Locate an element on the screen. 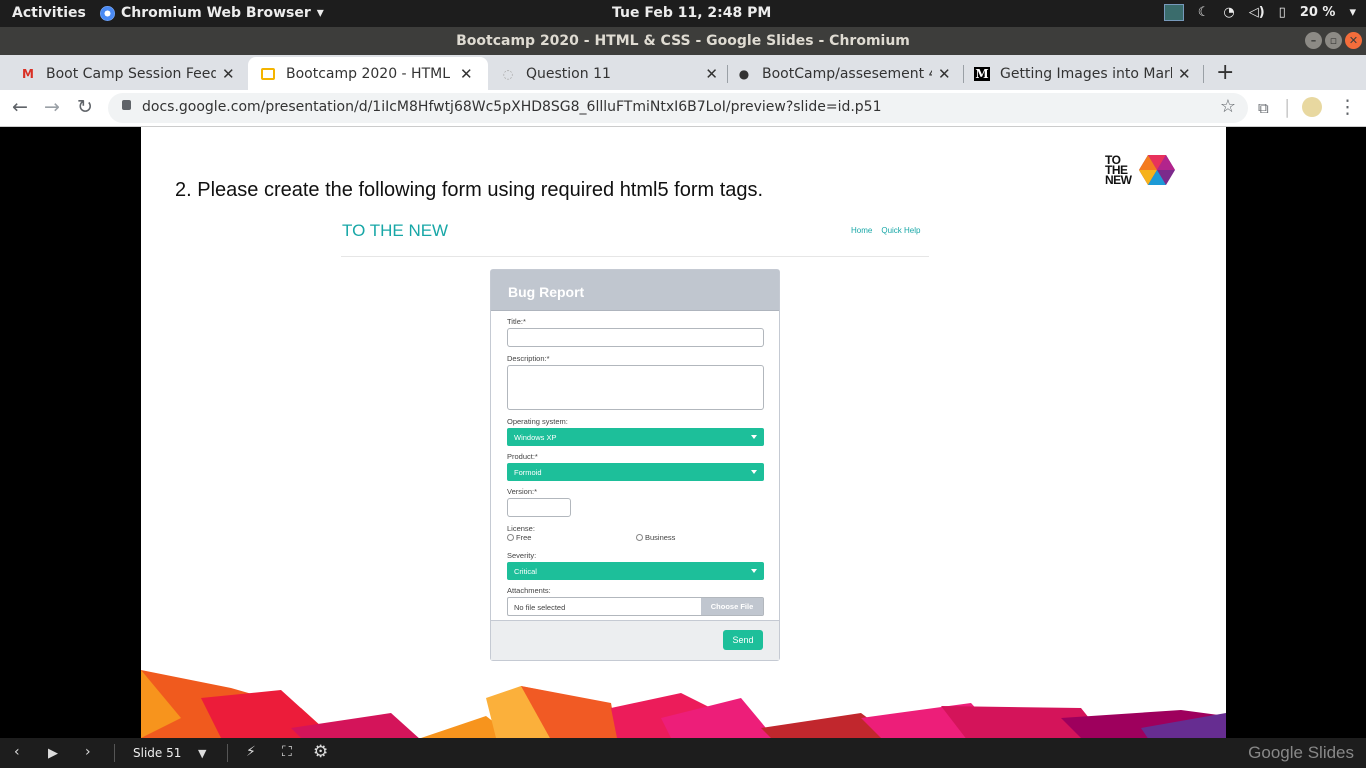  tab-title: Boot Camp Session Feedb is located at coordinates (131, 73).